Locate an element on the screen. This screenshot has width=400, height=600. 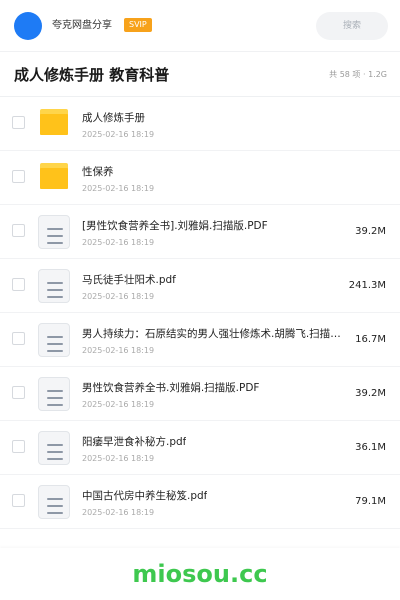
file-row: 成人修炼手册 2025-02-16 18:19 is located at coordinates (200, 124).